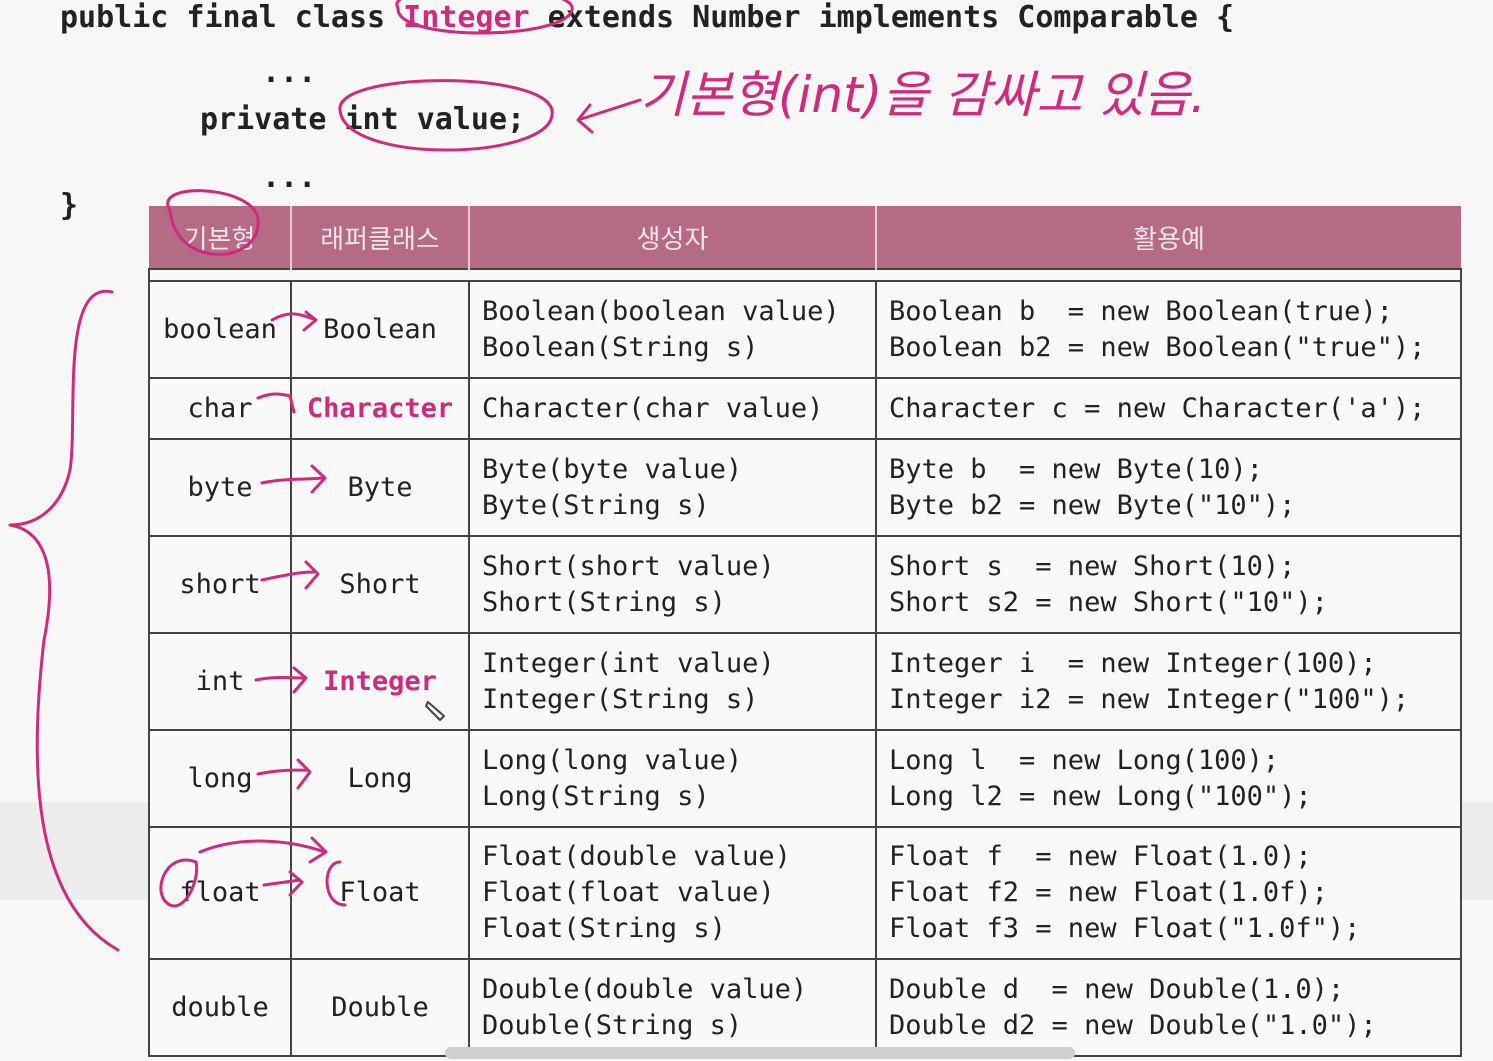 The width and height of the screenshot is (1493, 1061). What do you see at coordinates (609, 116) in the screenshot?
I see `arrow-to-handwriting` at bounding box center [609, 116].